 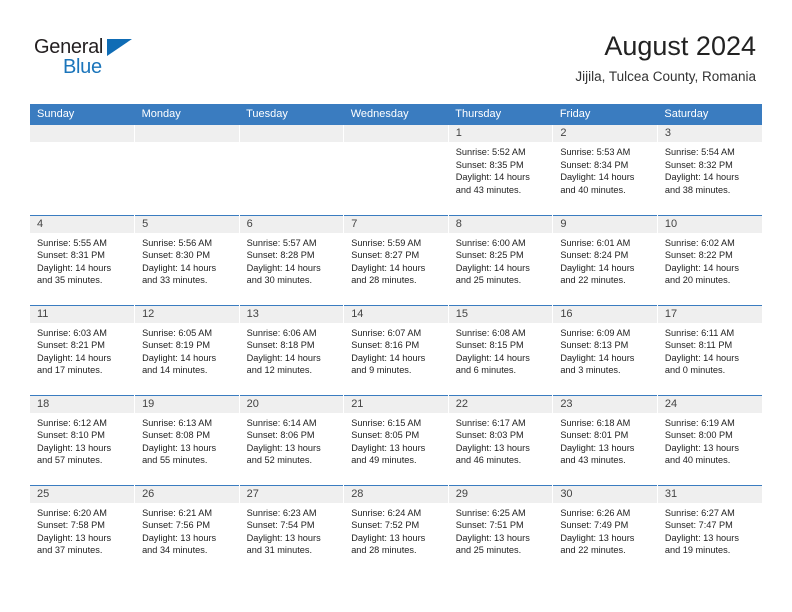 I want to click on day-detail-sunrise: Sunrise: 6:12 AM, so click(x=72, y=422).